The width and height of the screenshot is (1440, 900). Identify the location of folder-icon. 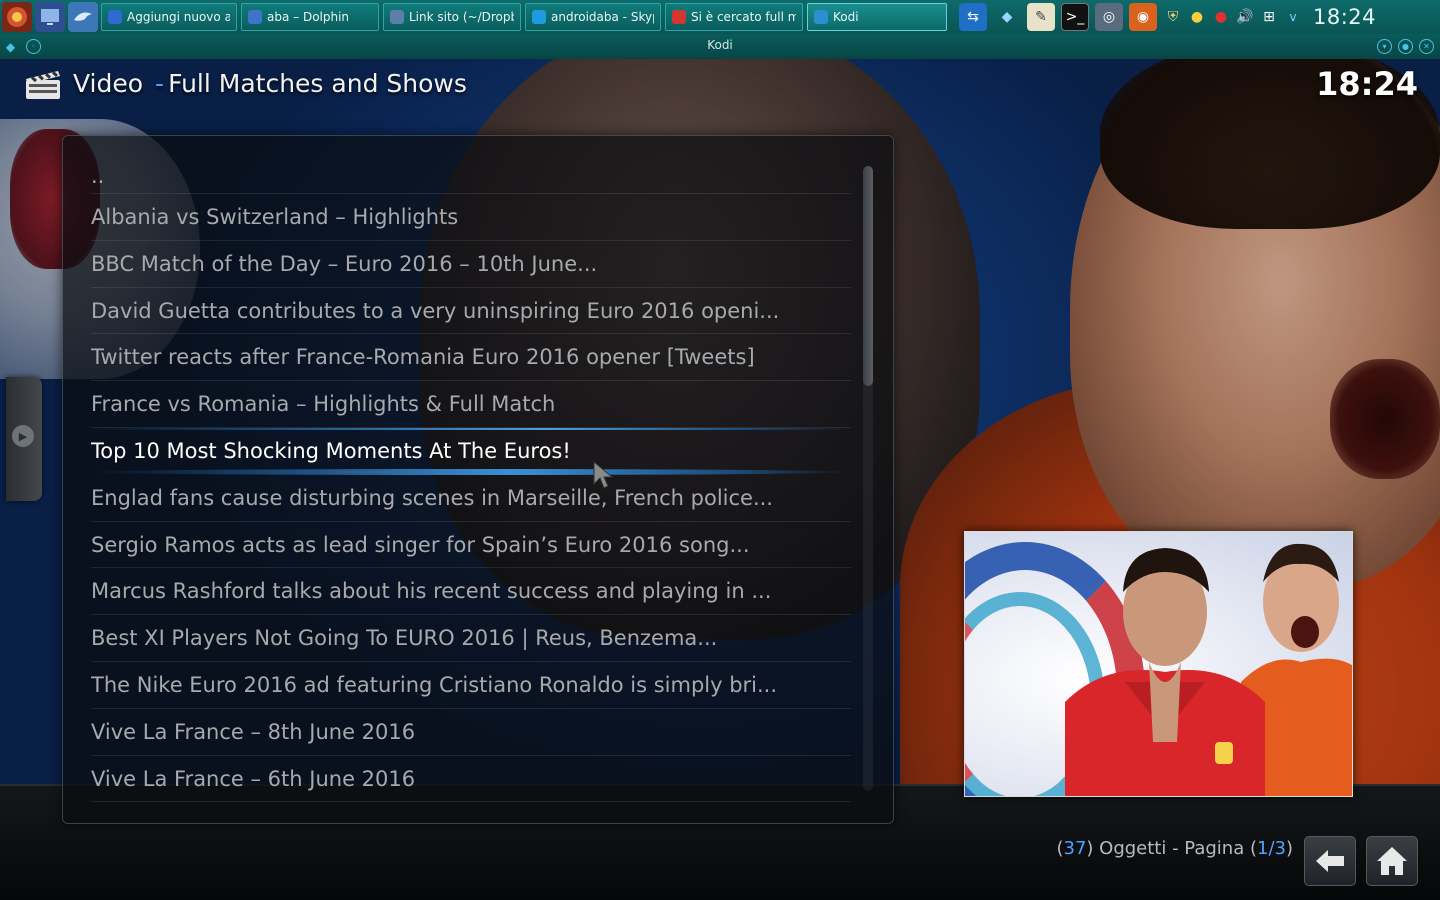
(255, 17).